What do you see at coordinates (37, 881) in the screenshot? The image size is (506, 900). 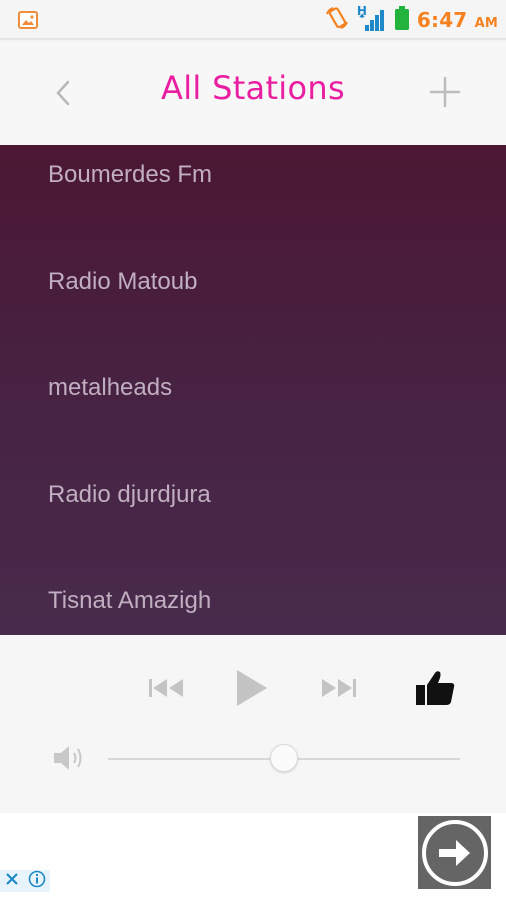 I see `info-icon` at bounding box center [37, 881].